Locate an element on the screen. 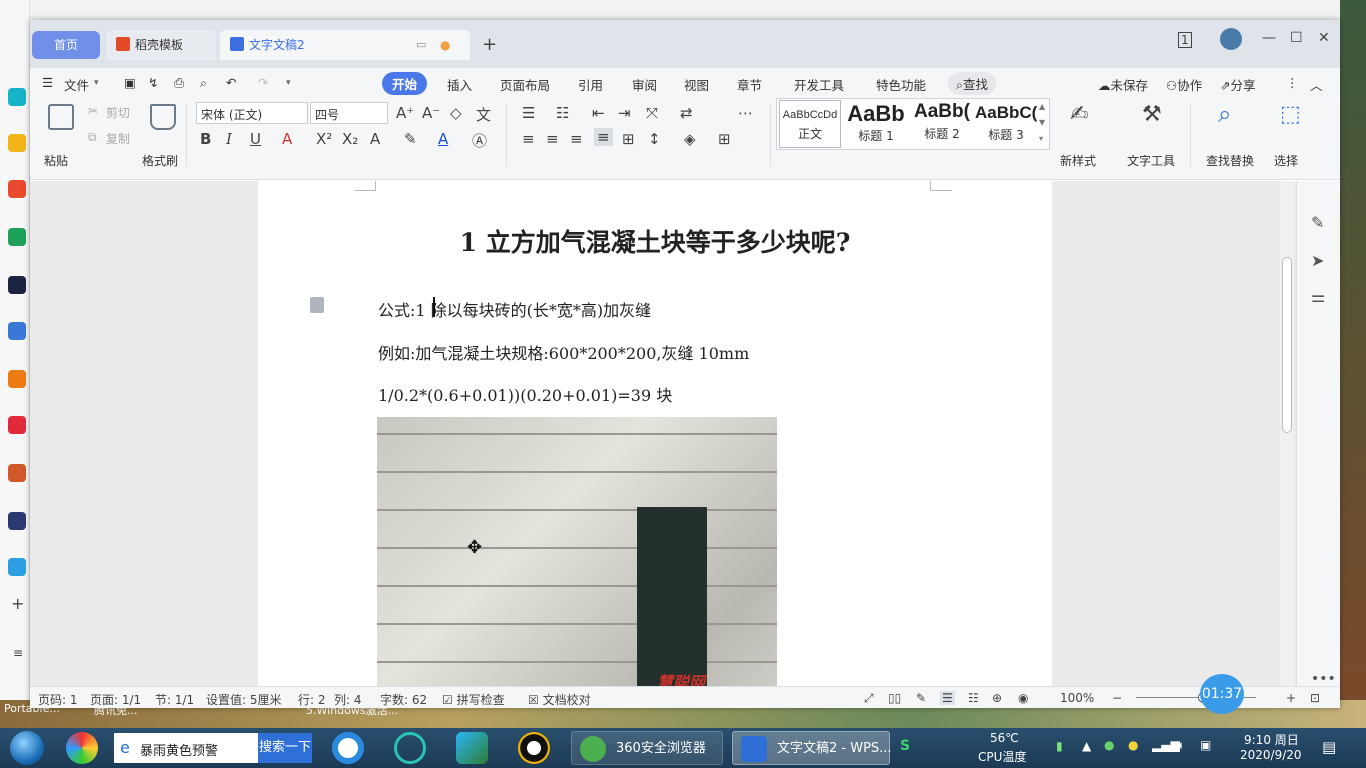 The height and width of the screenshot is (768, 1366). edit-pen-icon: ✎ is located at coordinates (1317, 222).